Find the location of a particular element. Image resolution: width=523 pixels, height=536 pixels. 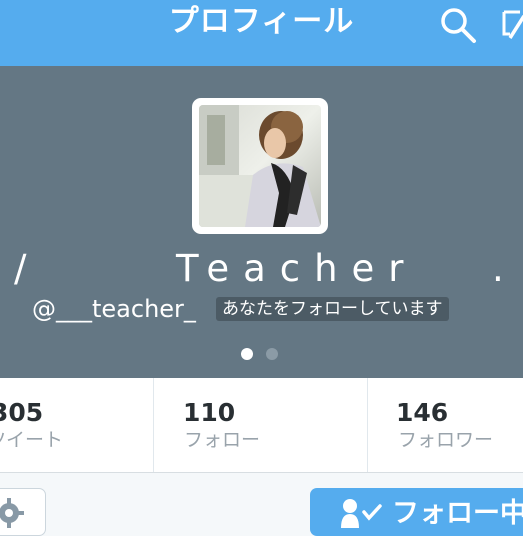

stat-followers: 146 フォロワー is located at coordinates (445, 425).